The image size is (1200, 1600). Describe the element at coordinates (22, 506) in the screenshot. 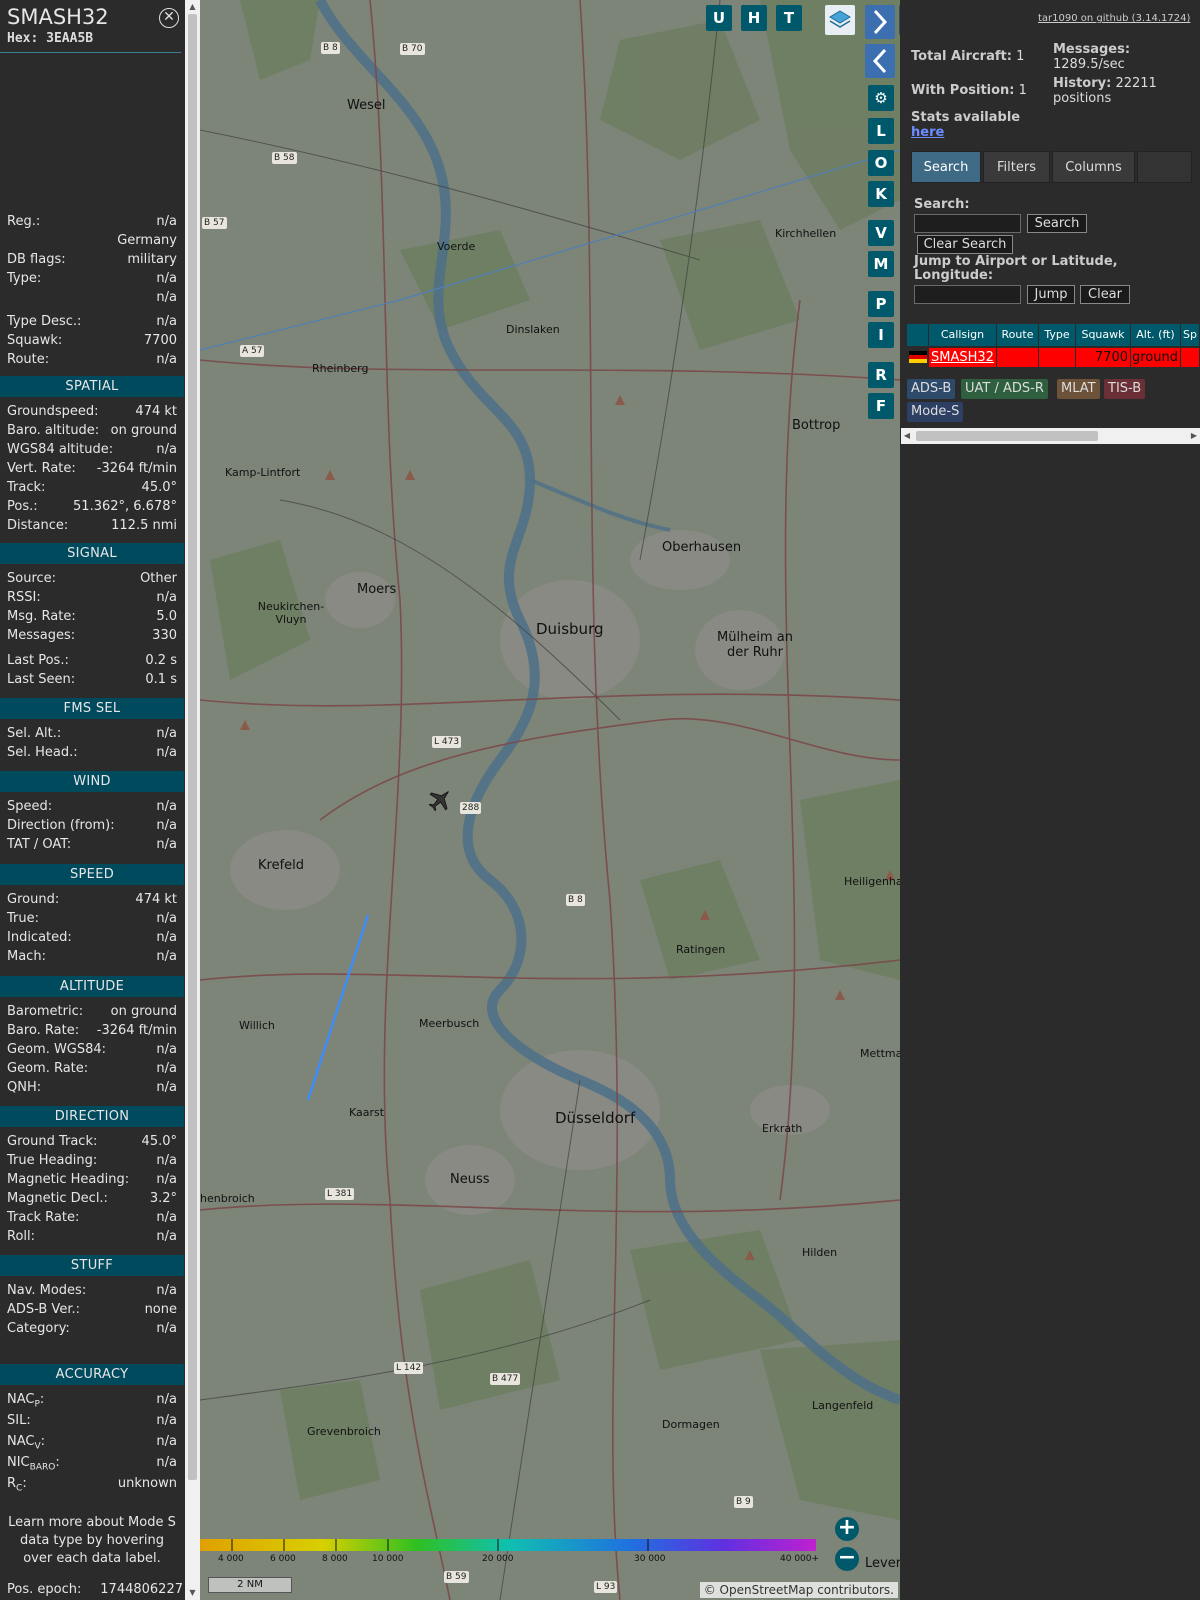

I see `info-row-label: Pos.:` at that location.